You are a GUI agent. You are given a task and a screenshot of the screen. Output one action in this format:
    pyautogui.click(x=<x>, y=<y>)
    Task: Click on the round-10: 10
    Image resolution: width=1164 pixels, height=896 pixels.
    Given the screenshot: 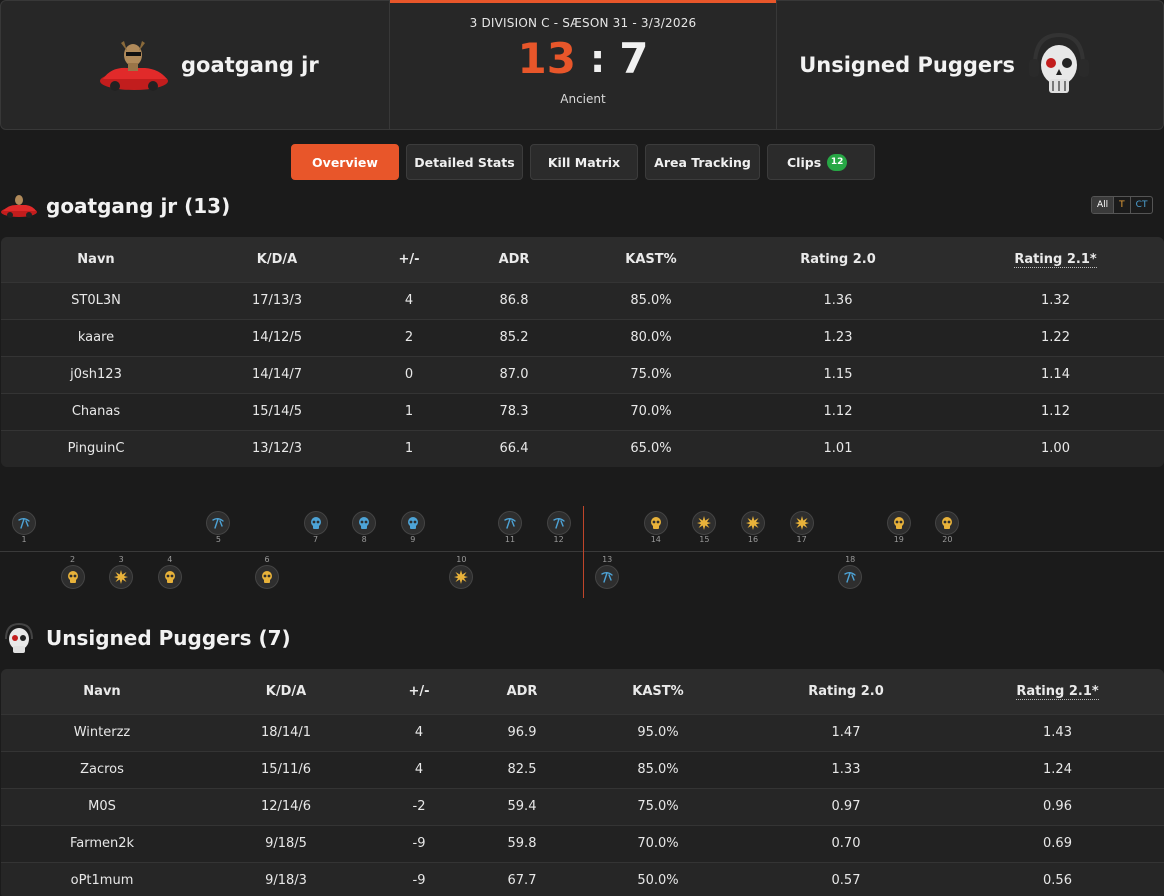 What is the action you would take?
    pyautogui.click(x=461, y=572)
    